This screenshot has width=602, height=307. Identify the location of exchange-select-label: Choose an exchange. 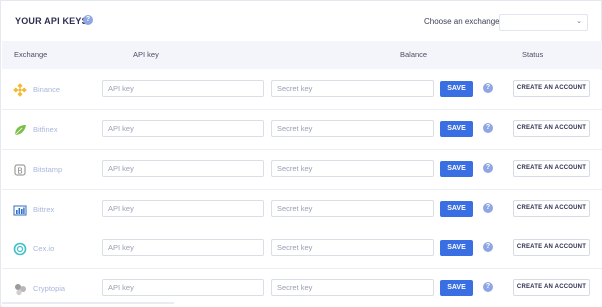
(462, 21).